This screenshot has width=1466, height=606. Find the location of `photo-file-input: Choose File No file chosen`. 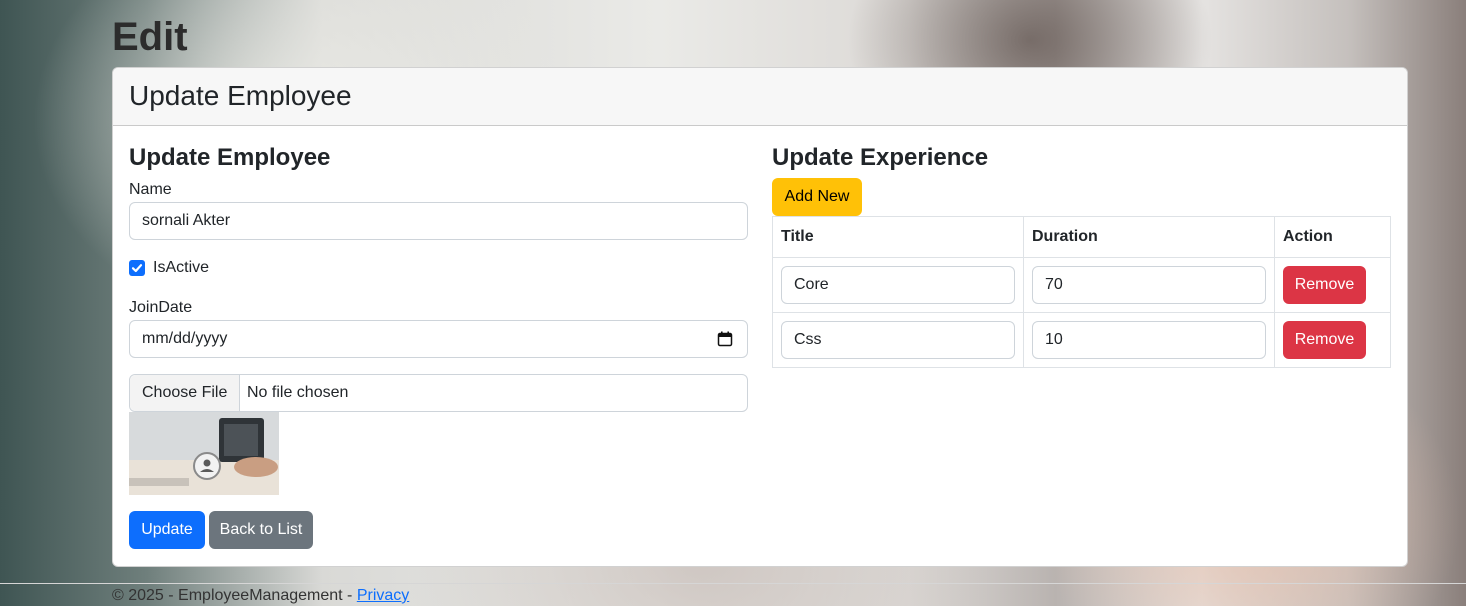

photo-file-input: Choose File No file chosen is located at coordinates (438, 393).